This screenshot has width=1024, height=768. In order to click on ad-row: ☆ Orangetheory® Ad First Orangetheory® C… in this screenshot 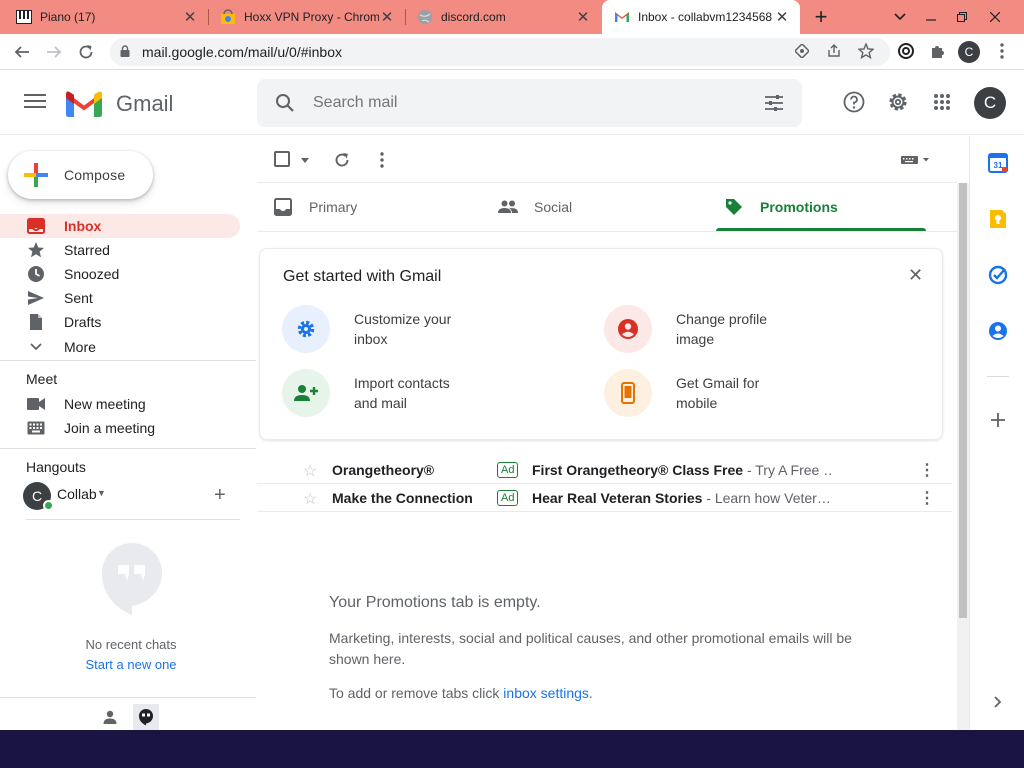, I will do `click(604, 470)`.